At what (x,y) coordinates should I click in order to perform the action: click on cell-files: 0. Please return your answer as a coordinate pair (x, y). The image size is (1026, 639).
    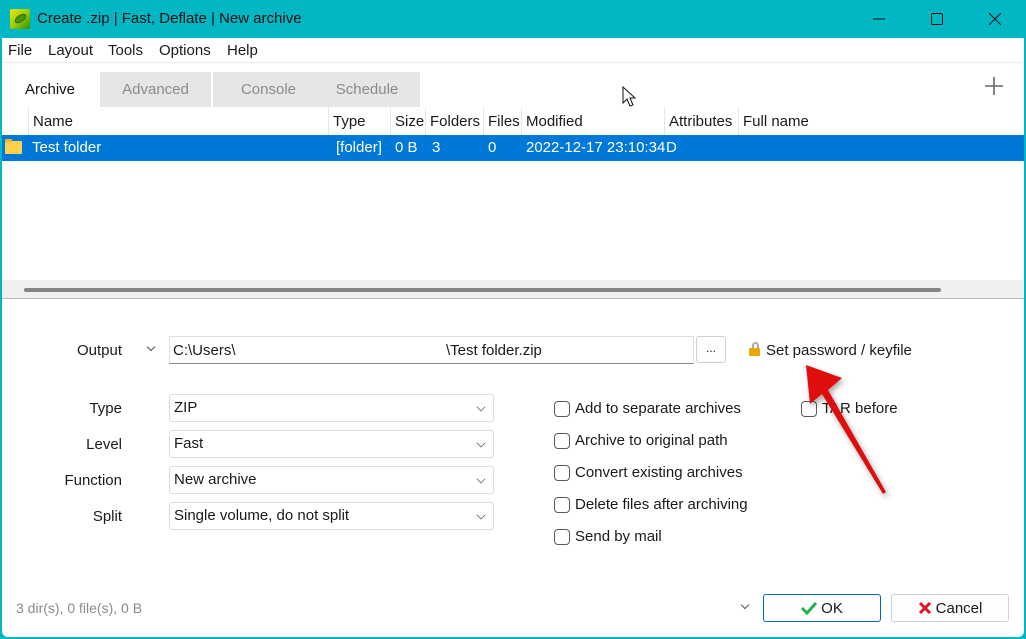
    Looking at the image, I should click on (492, 147).